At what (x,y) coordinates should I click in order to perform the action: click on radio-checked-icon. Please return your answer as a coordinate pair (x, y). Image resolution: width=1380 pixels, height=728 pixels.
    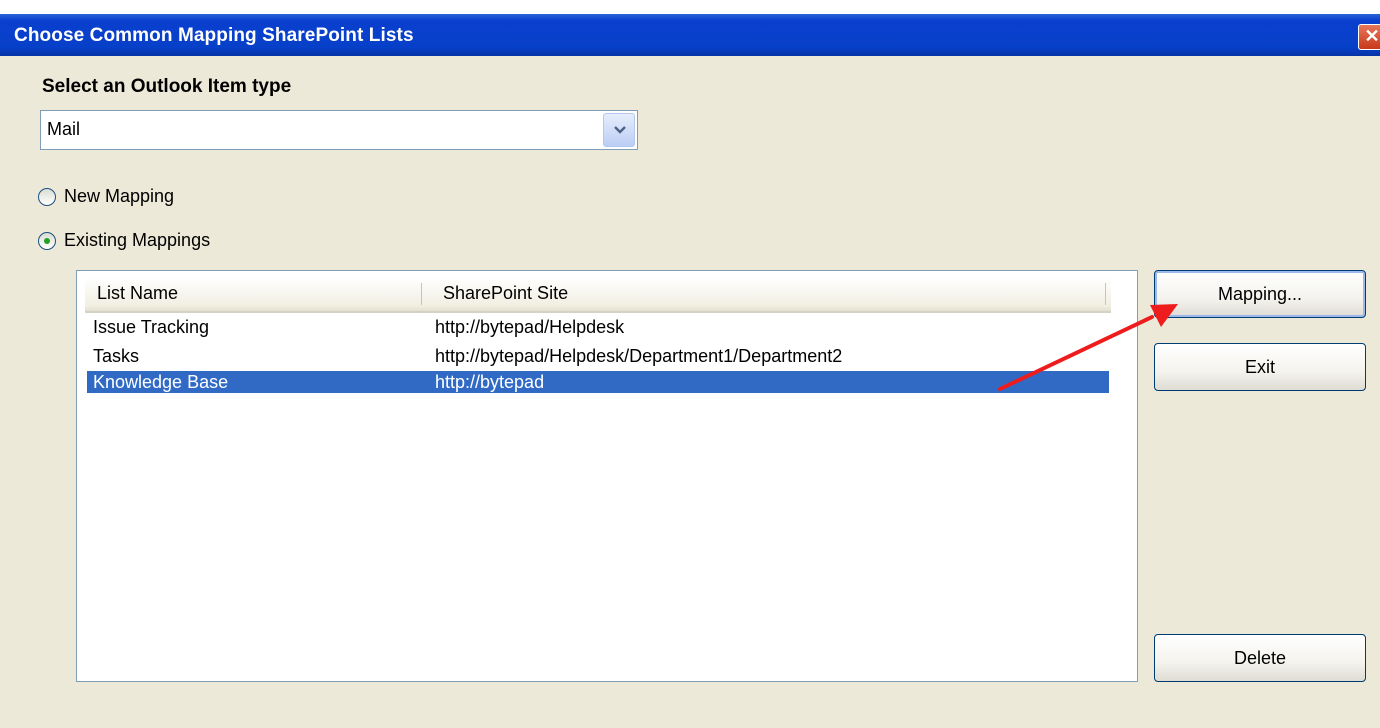
    Looking at the image, I should click on (47, 241).